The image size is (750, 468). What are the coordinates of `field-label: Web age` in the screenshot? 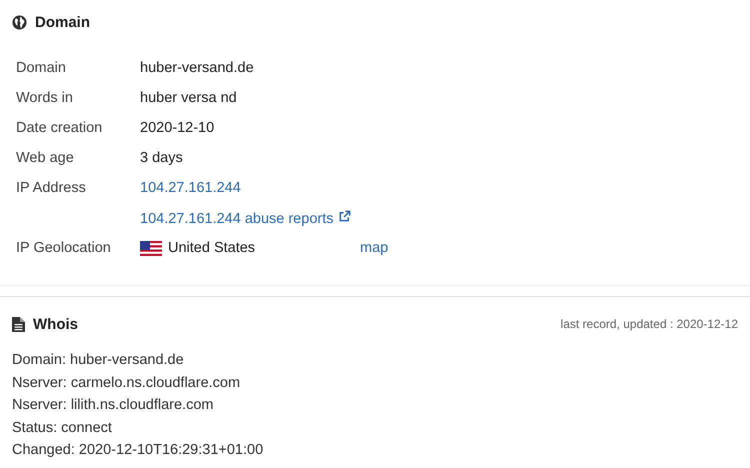 It's located at (45, 158).